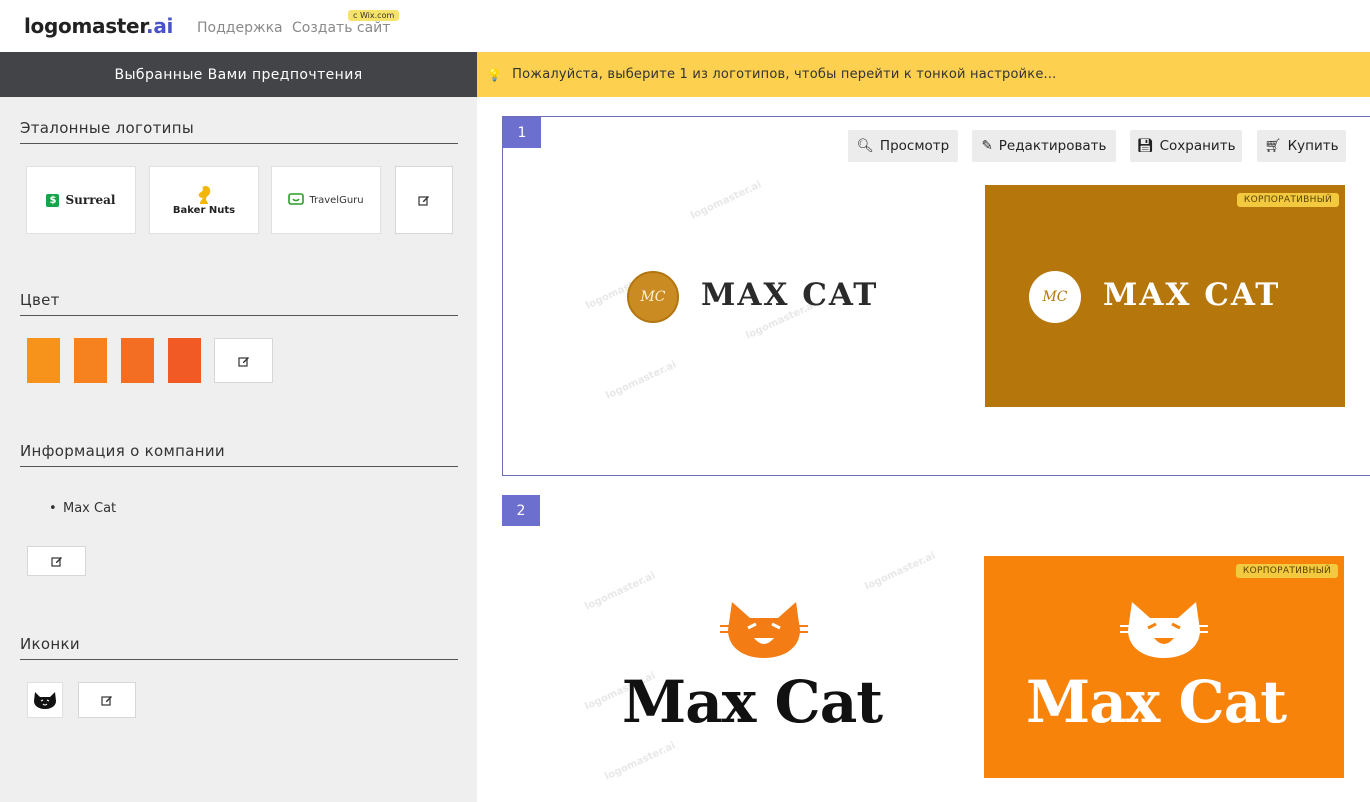 The image size is (1370, 802). I want to click on ref-logo-label: Baker Nuts, so click(204, 210).